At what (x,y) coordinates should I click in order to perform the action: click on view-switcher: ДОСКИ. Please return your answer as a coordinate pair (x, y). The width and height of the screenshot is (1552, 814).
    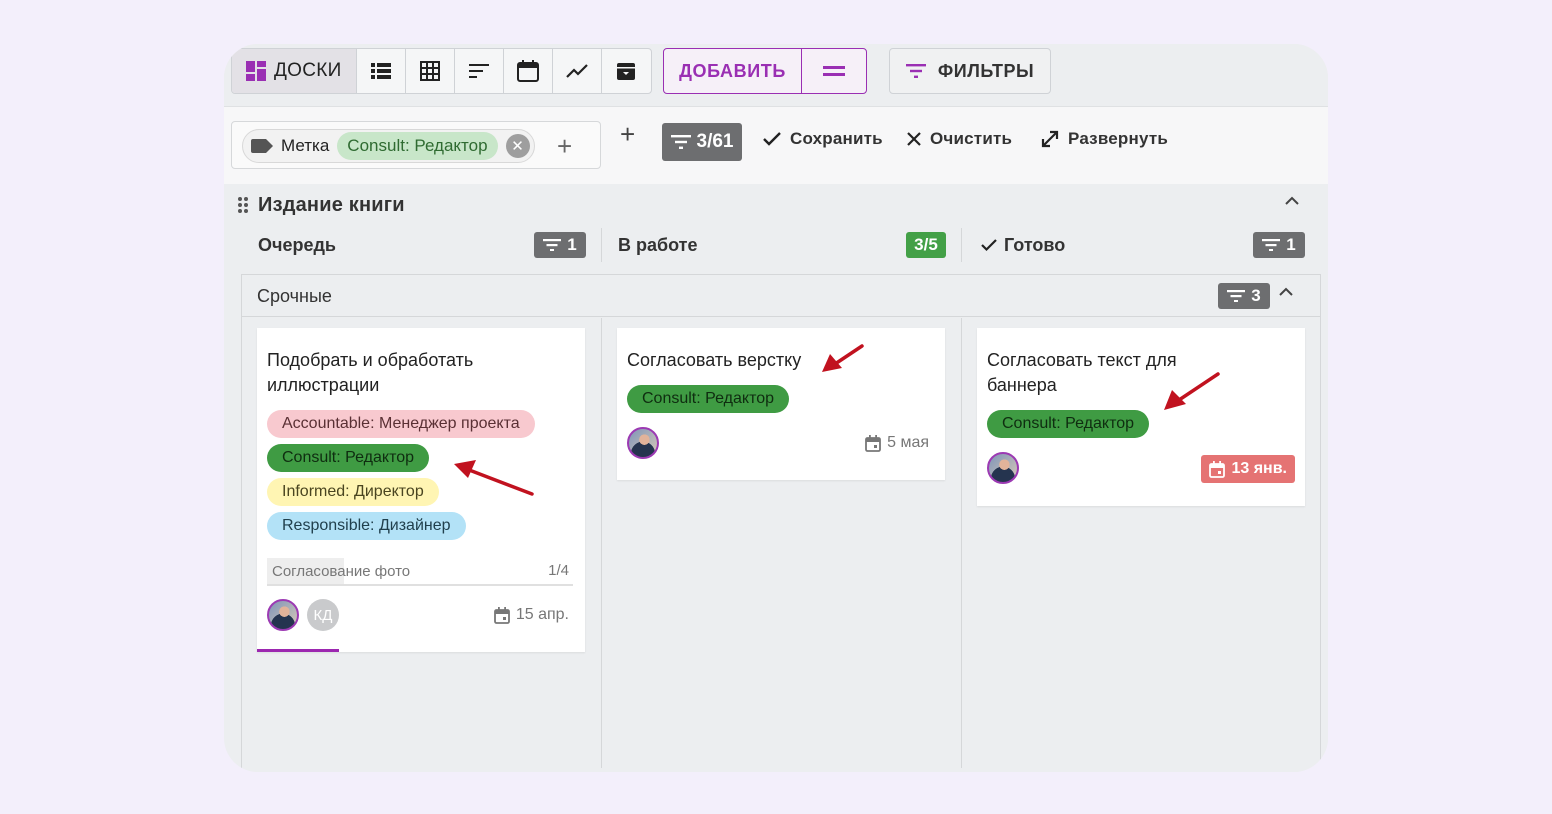
    Looking at the image, I should click on (441, 71).